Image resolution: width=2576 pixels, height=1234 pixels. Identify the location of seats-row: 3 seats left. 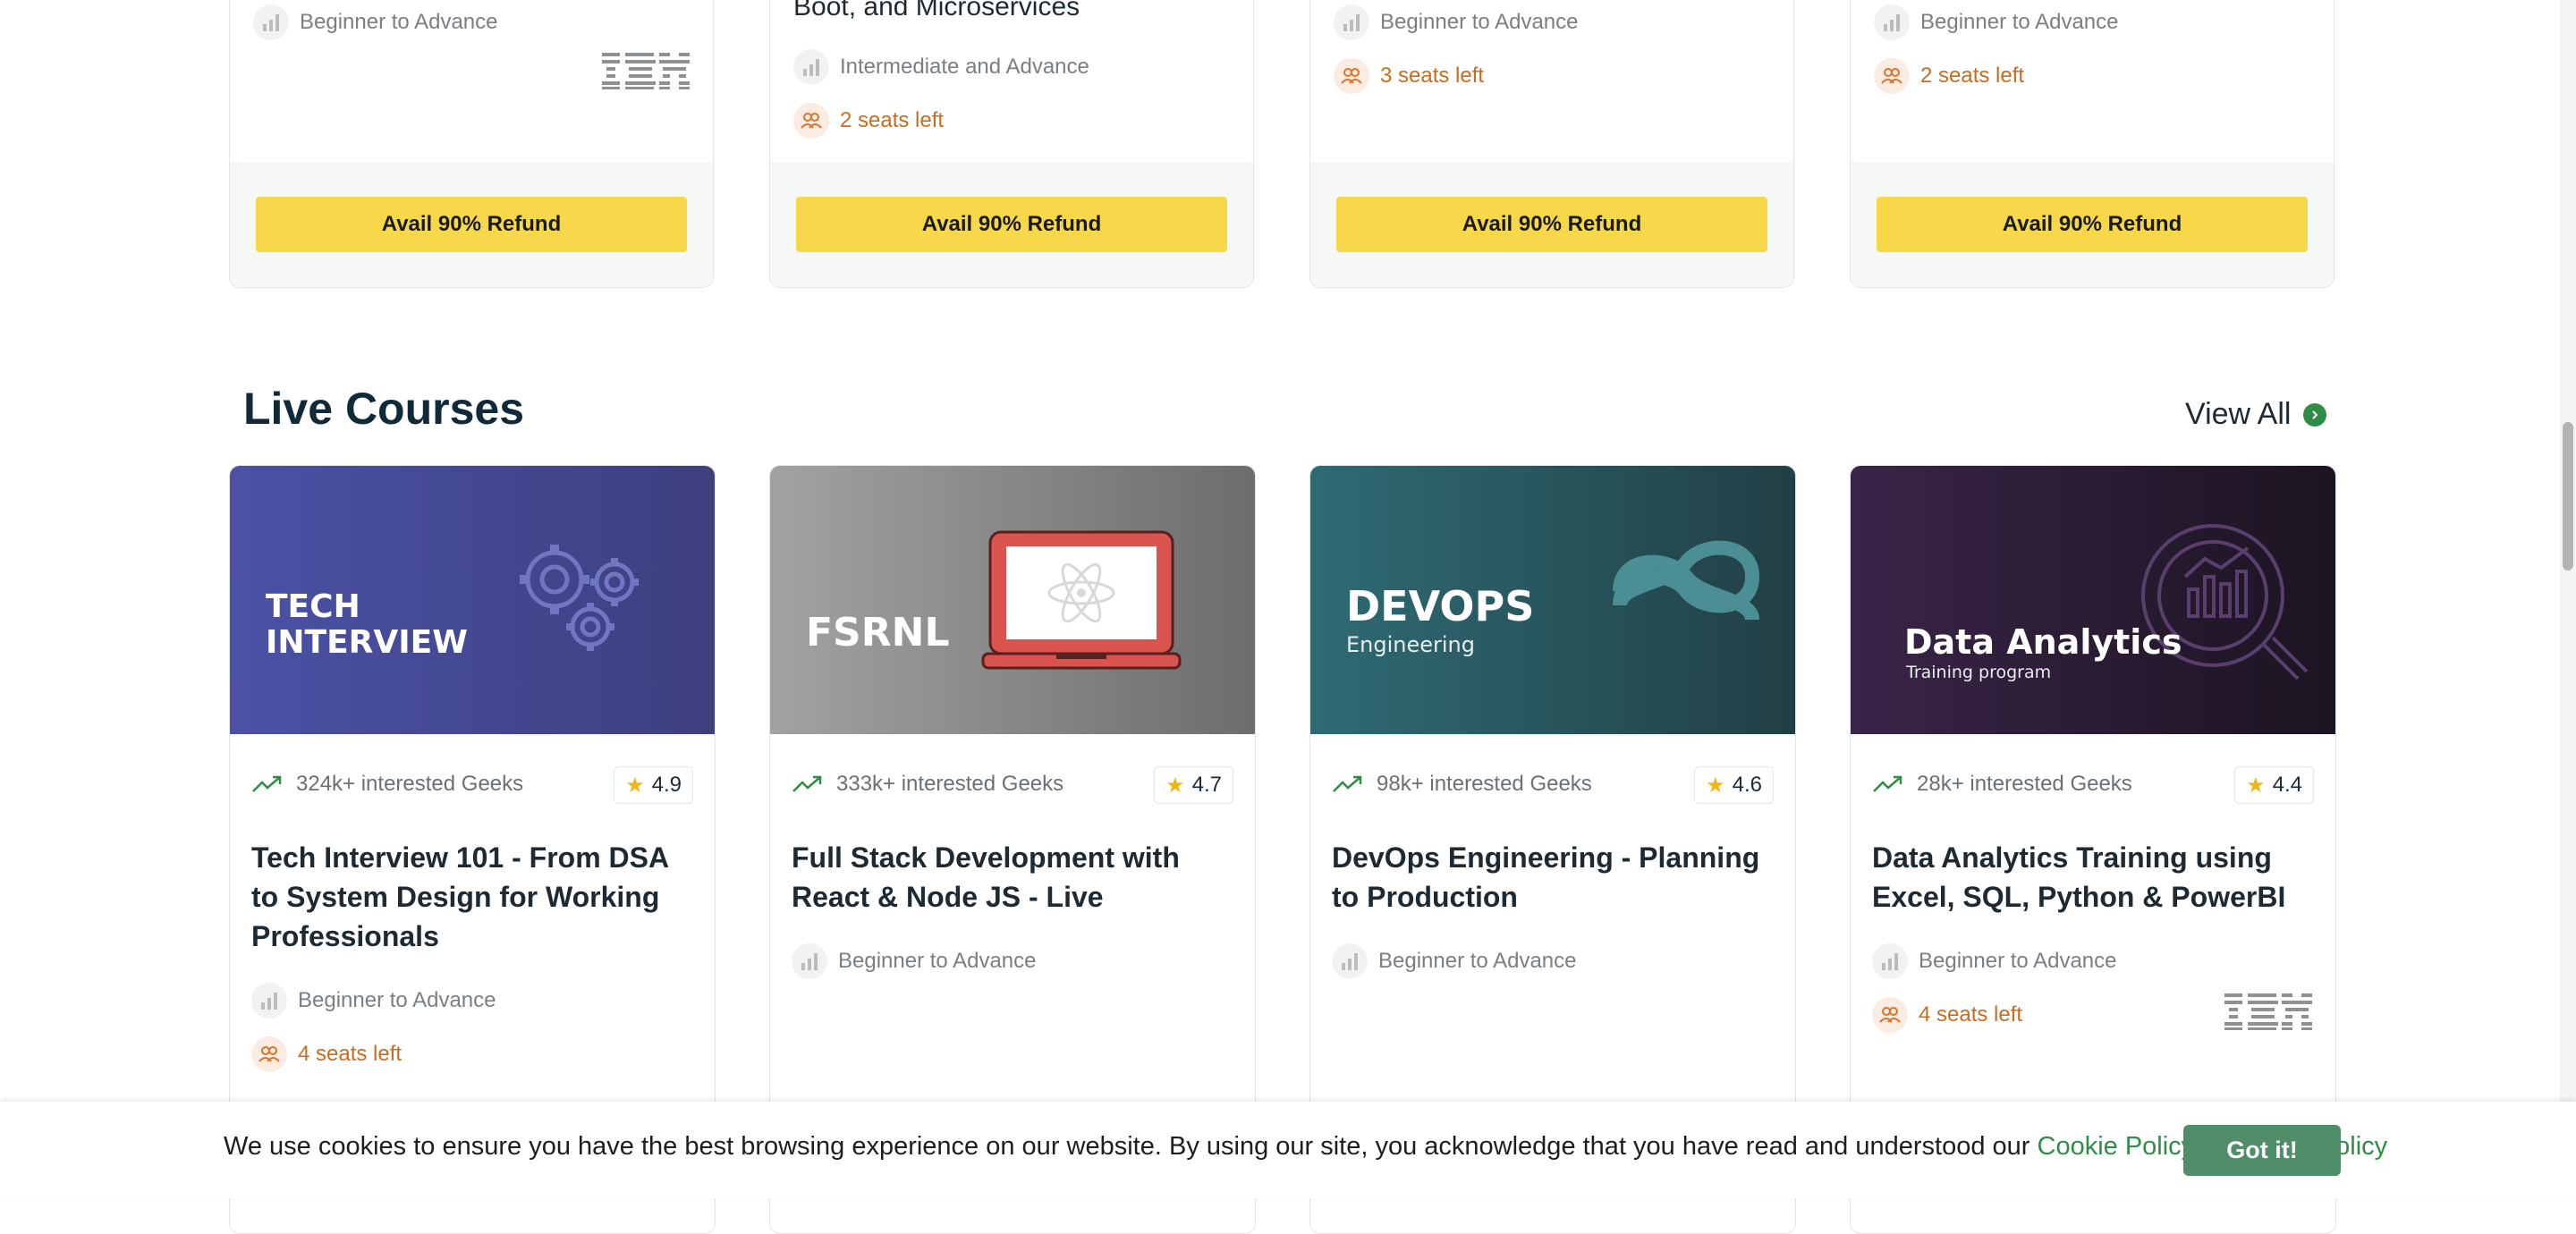
(1409, 76).